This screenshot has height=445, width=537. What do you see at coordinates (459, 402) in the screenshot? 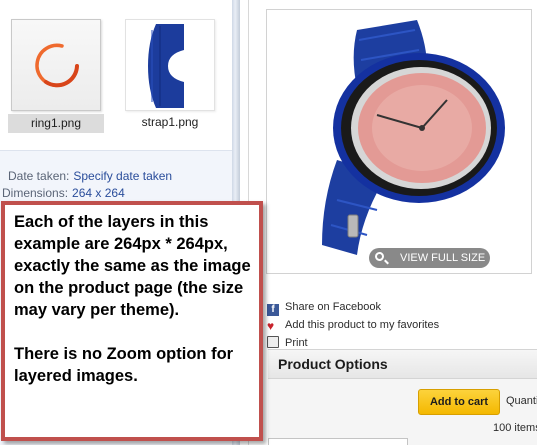
I see `add-to-cart-button: Add to cart` at bounding box center [459, 402].